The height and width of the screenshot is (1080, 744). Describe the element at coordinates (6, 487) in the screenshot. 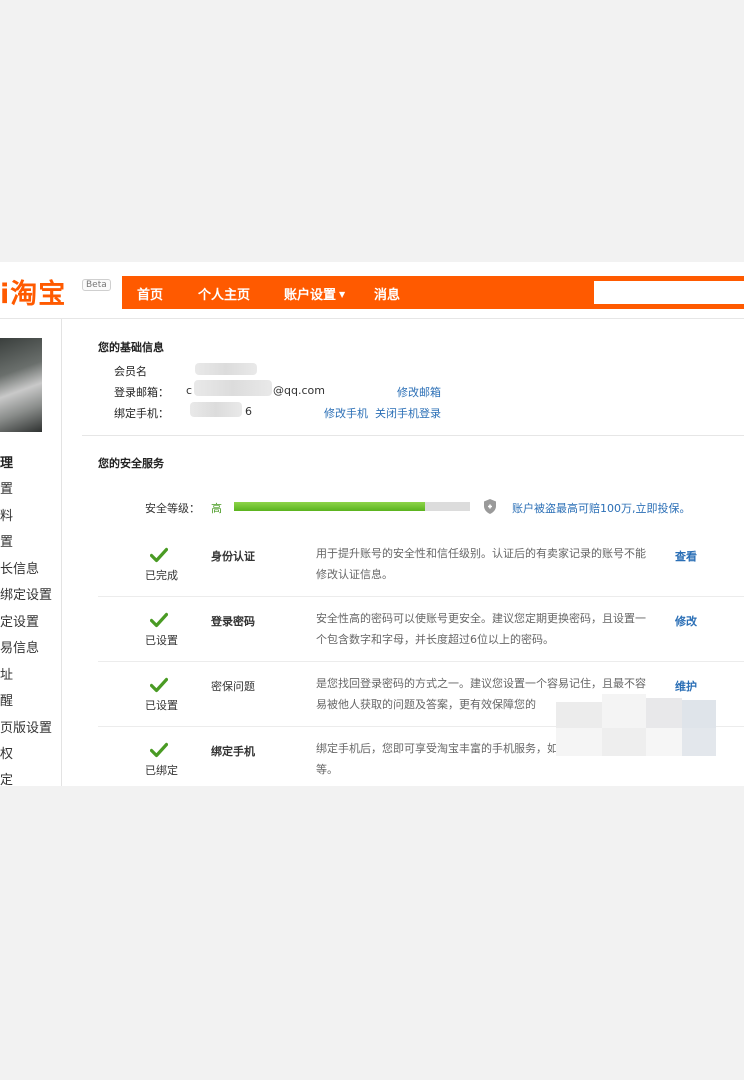

I see `sidebar-item-1: 置` at that location.